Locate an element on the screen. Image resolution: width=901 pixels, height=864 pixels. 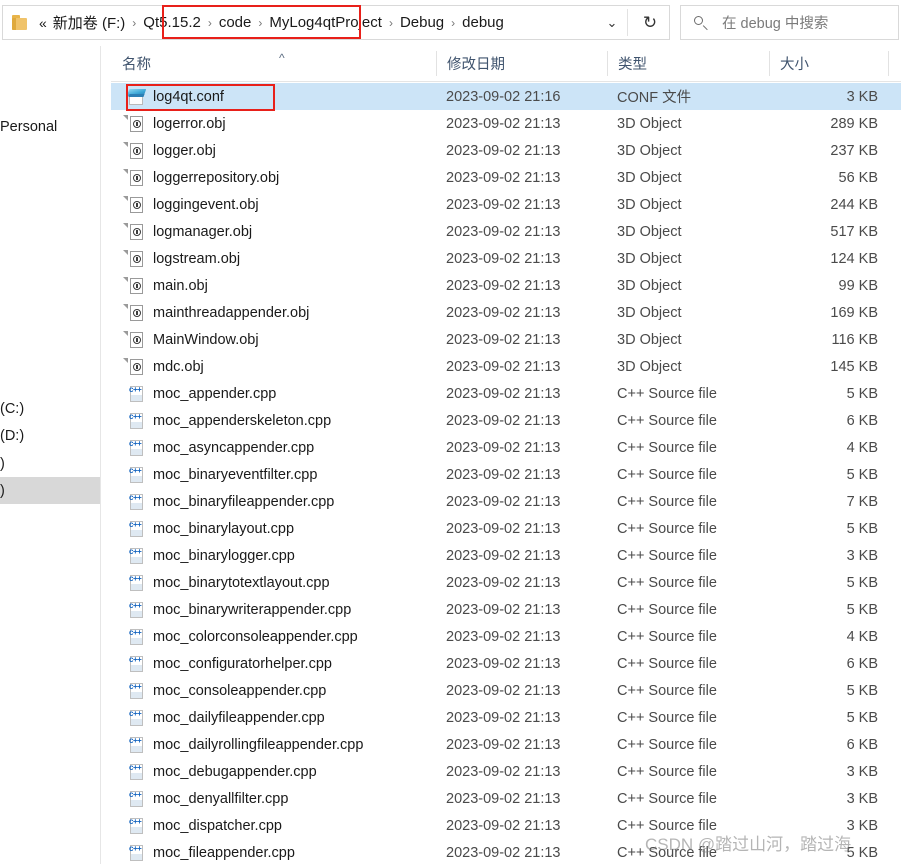
address-bar-divider is located at coordinates (627, 22).